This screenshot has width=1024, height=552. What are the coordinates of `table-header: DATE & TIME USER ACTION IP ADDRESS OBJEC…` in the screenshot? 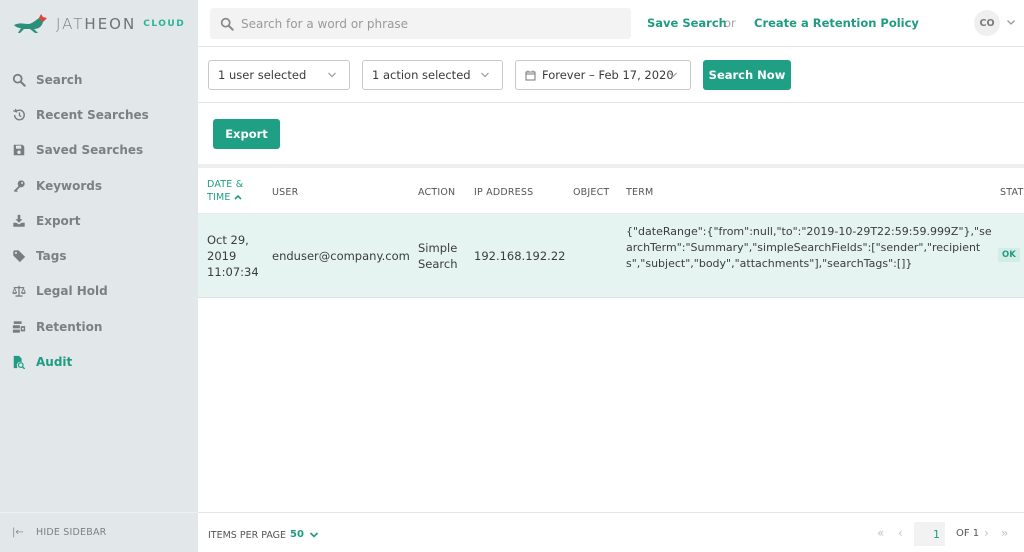 It's located at (611, 191).